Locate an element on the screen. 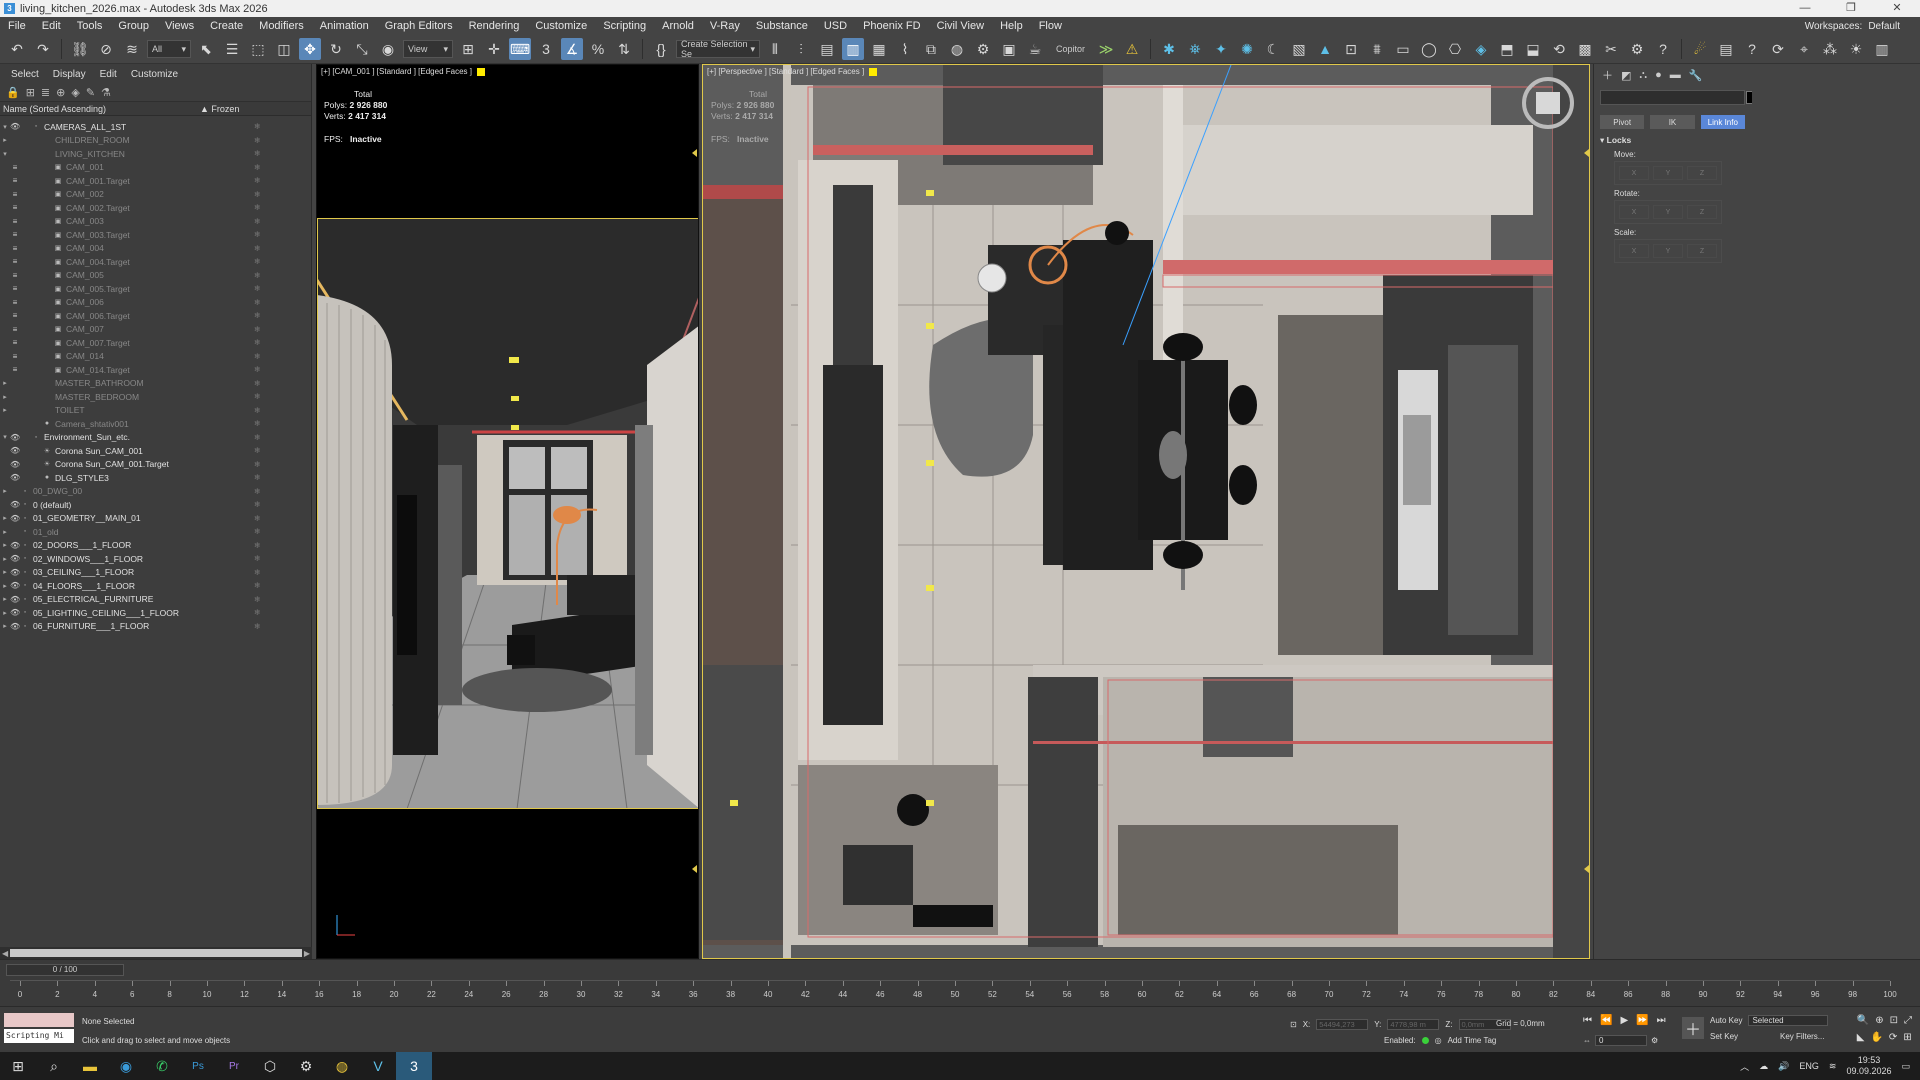  keyboard-shortcut-override-icon: ⌨ is located at coordinates (520, 49).